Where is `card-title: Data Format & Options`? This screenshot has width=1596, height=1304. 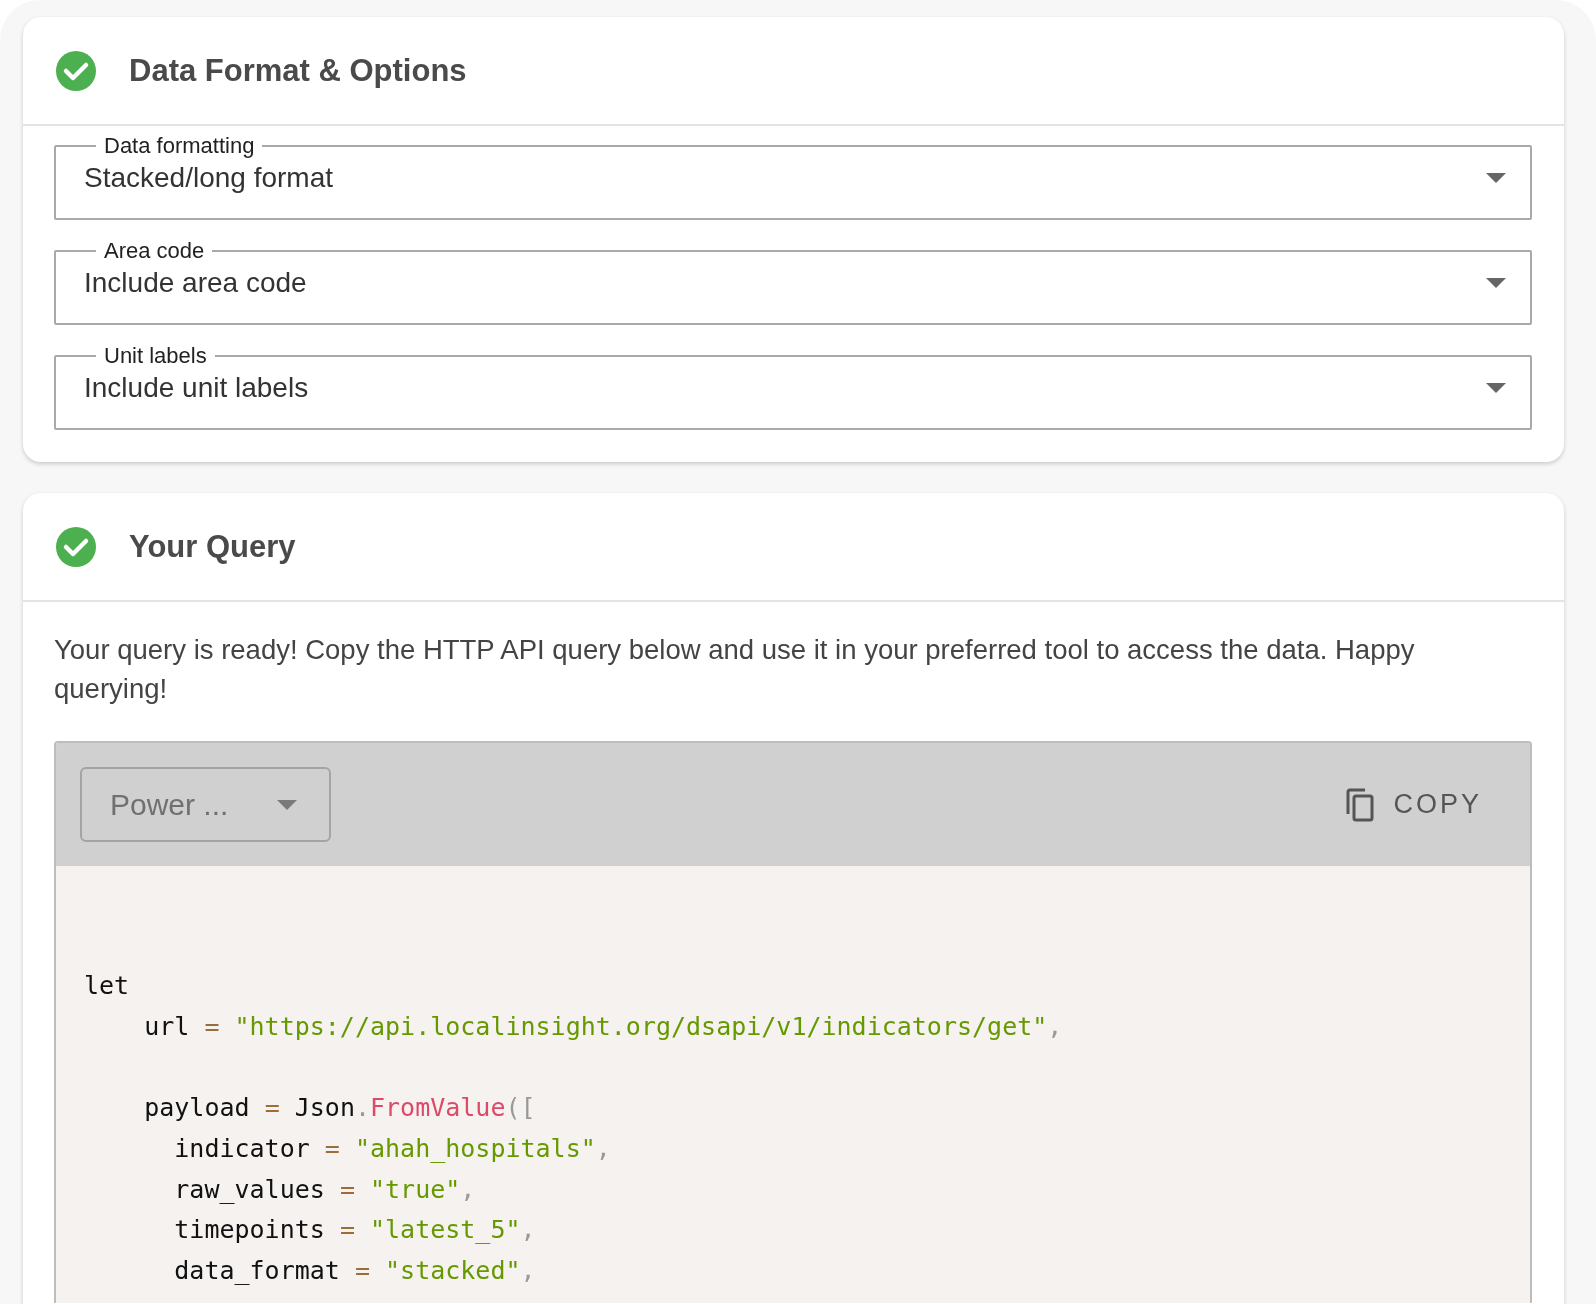
card-title: Data Format & Options is located at coordinates (298, 70).